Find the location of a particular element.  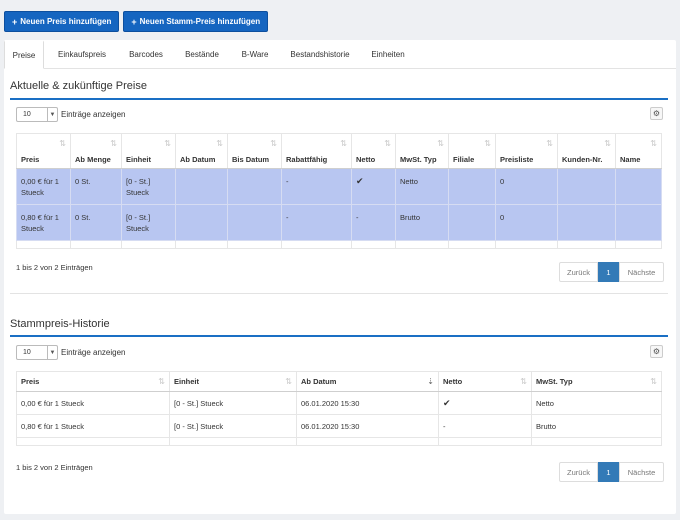

cell-ab-menge: 0 St. is located at coordinates (96, 222).